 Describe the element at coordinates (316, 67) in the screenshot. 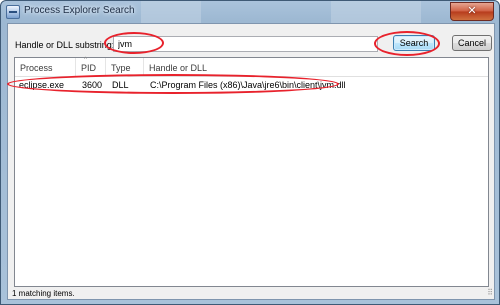

I see `column-header-handle: Handle or DLL` at that location.